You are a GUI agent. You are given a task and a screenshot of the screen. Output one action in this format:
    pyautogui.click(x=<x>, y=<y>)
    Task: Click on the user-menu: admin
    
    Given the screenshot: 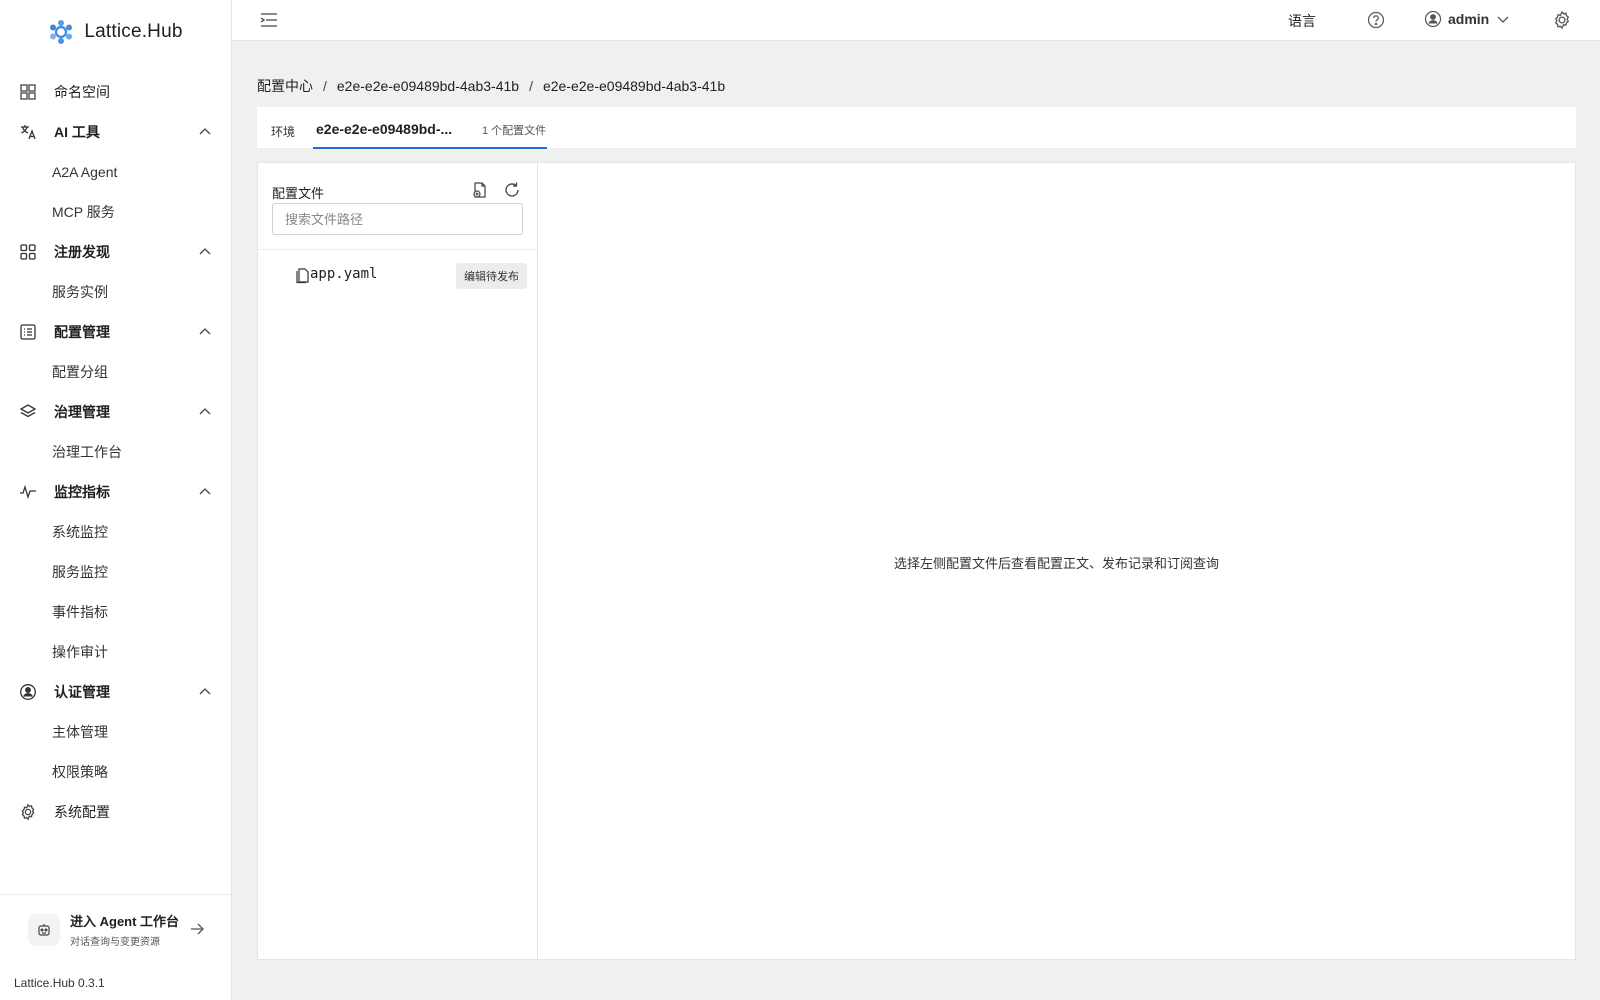 What is the action you would take?
    pyautogui.click(x=1467, y=19)
    